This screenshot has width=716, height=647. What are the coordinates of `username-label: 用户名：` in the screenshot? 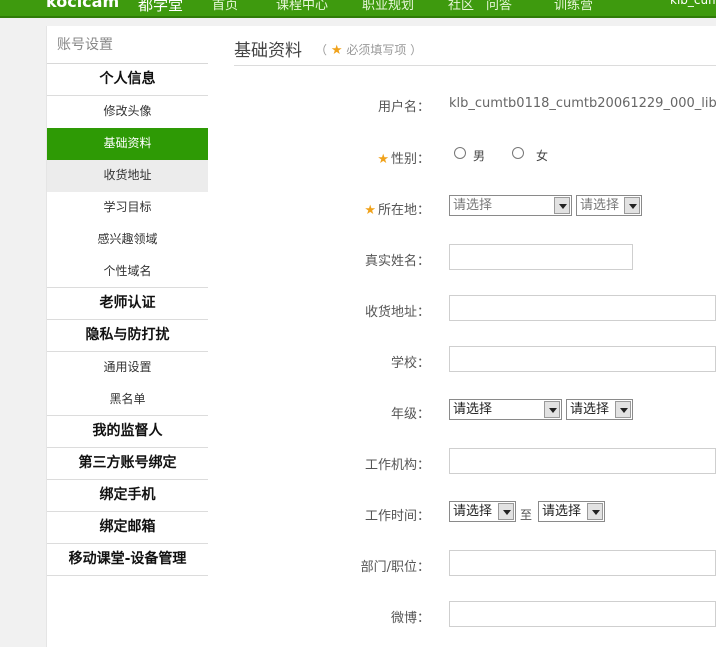 It's located at (403, 107).